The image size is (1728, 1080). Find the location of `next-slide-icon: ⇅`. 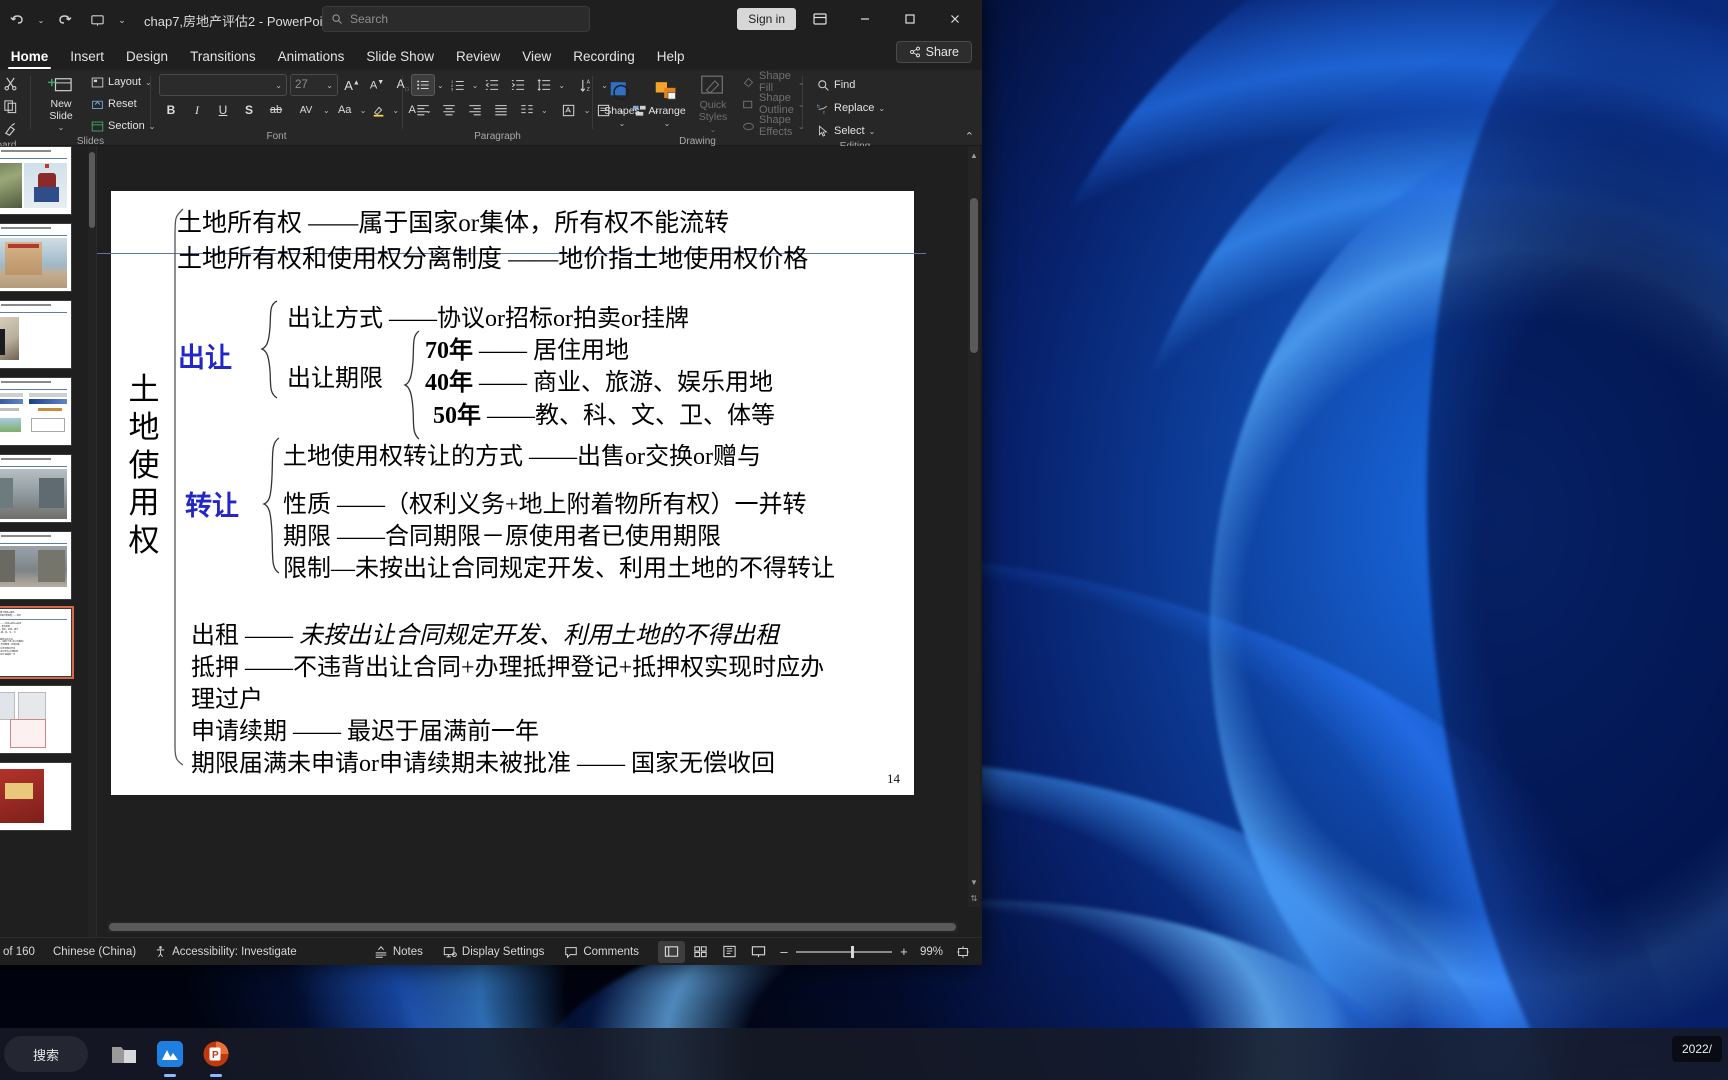

next-slide-icon: ⇅ is located at coordinates (974, 898).